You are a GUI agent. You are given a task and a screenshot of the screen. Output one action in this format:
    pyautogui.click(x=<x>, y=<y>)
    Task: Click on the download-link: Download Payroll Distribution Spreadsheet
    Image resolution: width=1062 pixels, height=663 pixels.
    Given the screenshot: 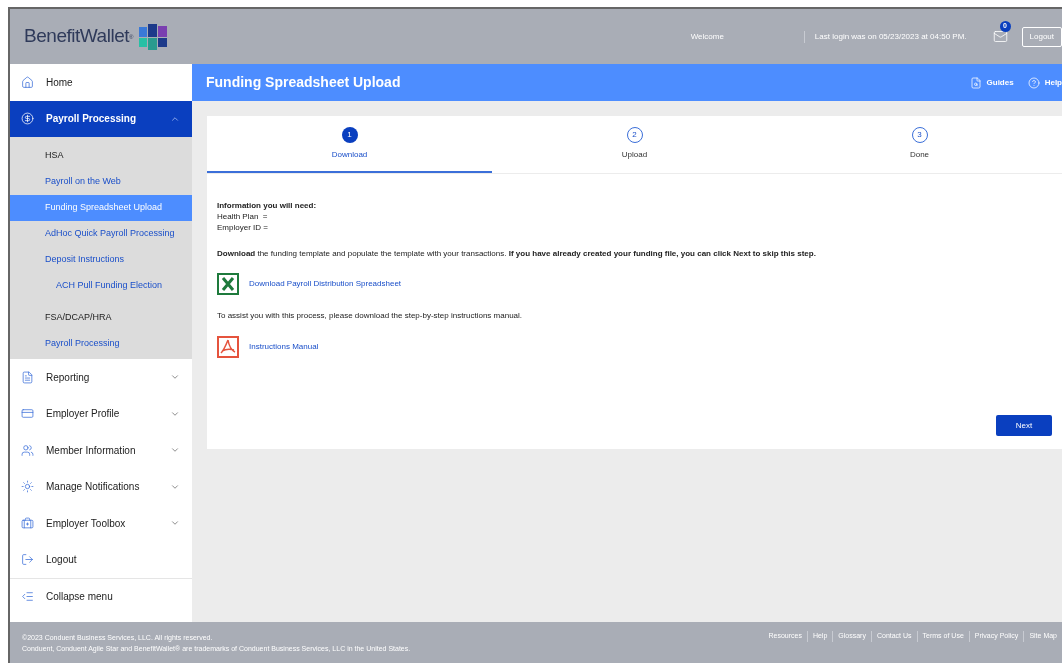 What is the action you would take?
    pyautogui.click(x=325, y=284)
    